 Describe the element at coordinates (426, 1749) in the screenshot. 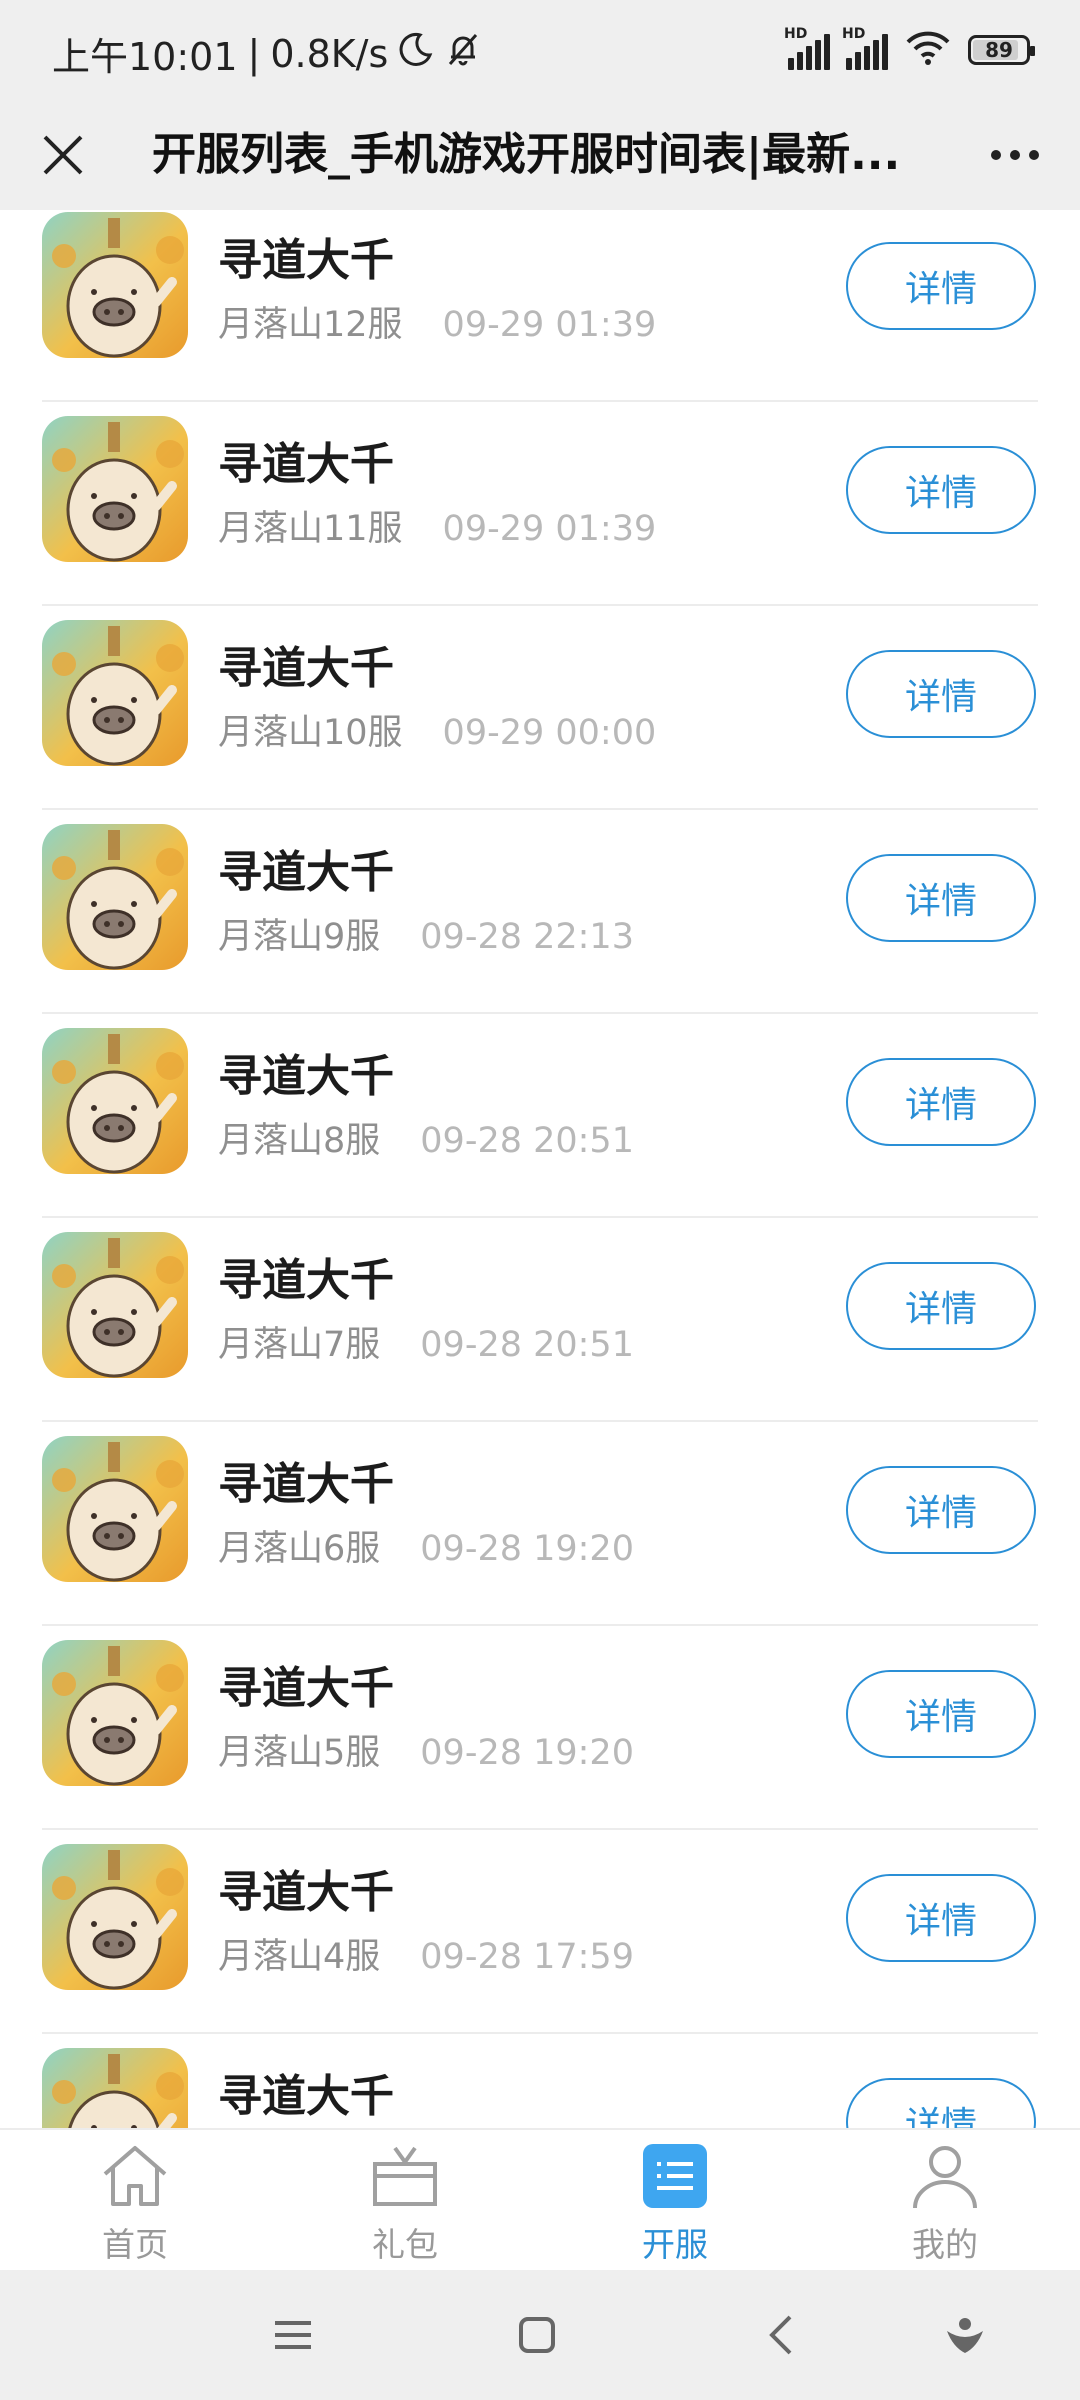

I see `server-info: 月落山5服 09-28 19:20` at that location.